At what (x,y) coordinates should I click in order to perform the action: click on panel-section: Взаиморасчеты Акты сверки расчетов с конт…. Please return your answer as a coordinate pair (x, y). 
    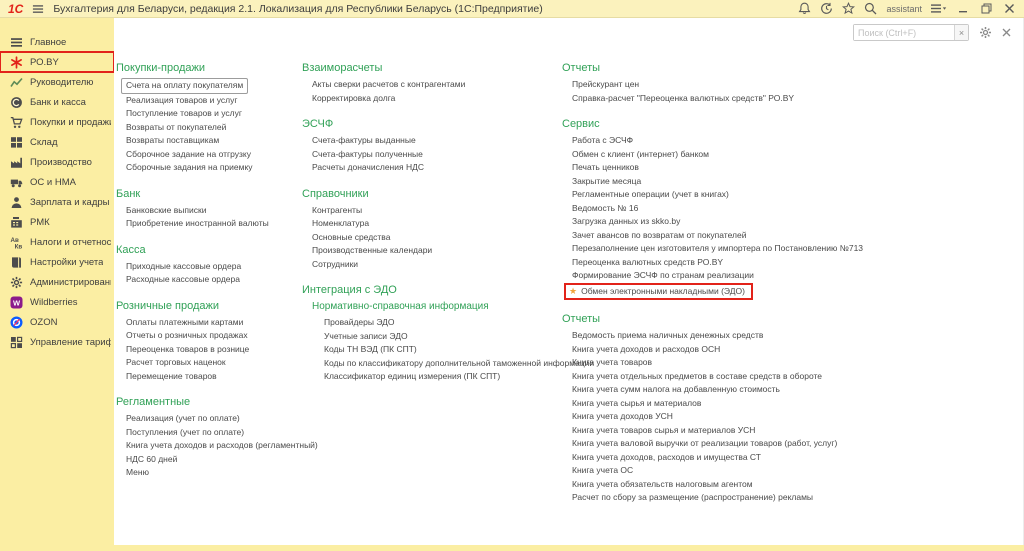
    Looking at the image, I should click on (432, 83).